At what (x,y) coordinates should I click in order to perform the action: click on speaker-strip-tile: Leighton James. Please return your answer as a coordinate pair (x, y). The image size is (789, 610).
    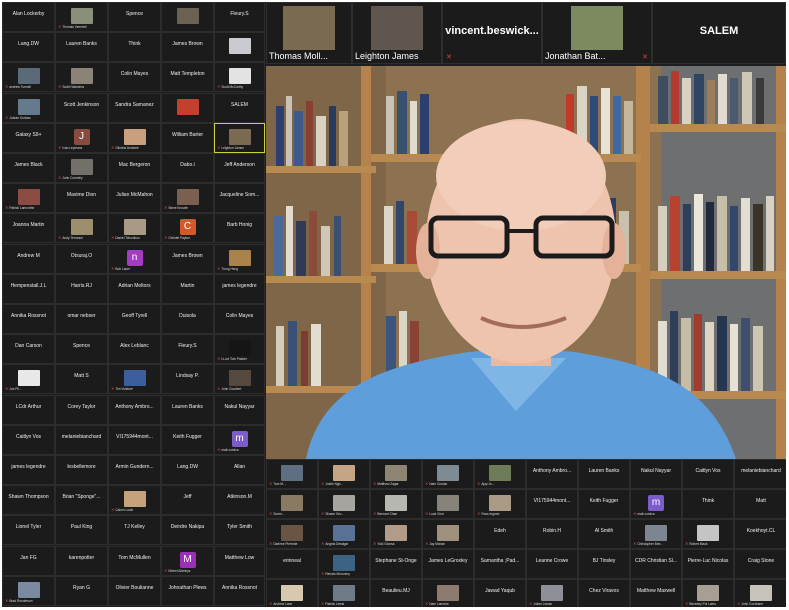
    Looking at the image, I should click on (397, 33).